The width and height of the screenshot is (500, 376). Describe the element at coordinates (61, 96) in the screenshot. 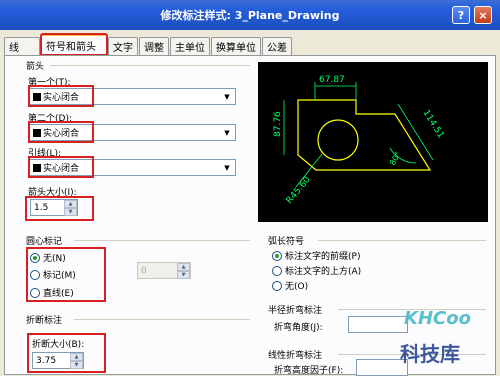

I see `highlight-first-arrow` at that location.